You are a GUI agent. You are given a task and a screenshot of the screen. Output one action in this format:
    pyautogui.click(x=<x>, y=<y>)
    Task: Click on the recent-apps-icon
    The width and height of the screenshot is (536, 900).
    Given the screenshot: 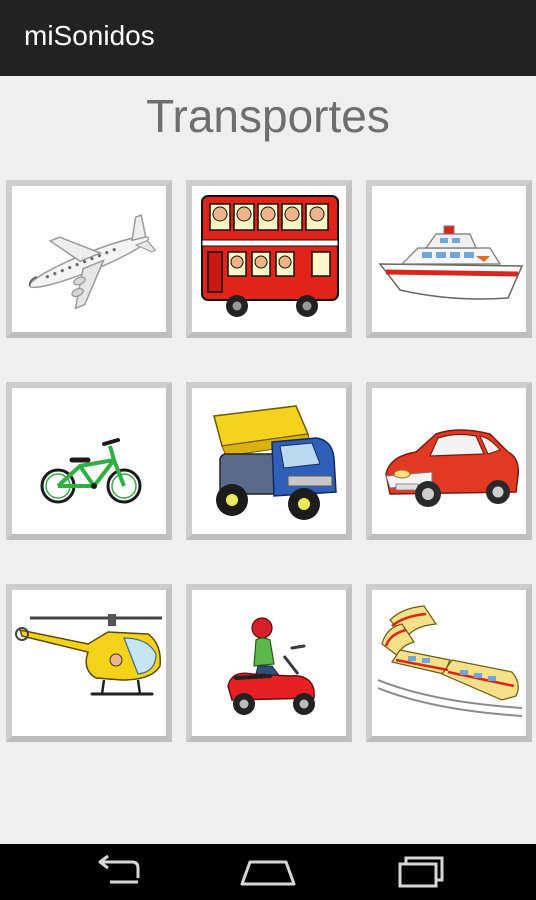 What is the action you would take?
    pyautogui.click(x=421, y=872)
    